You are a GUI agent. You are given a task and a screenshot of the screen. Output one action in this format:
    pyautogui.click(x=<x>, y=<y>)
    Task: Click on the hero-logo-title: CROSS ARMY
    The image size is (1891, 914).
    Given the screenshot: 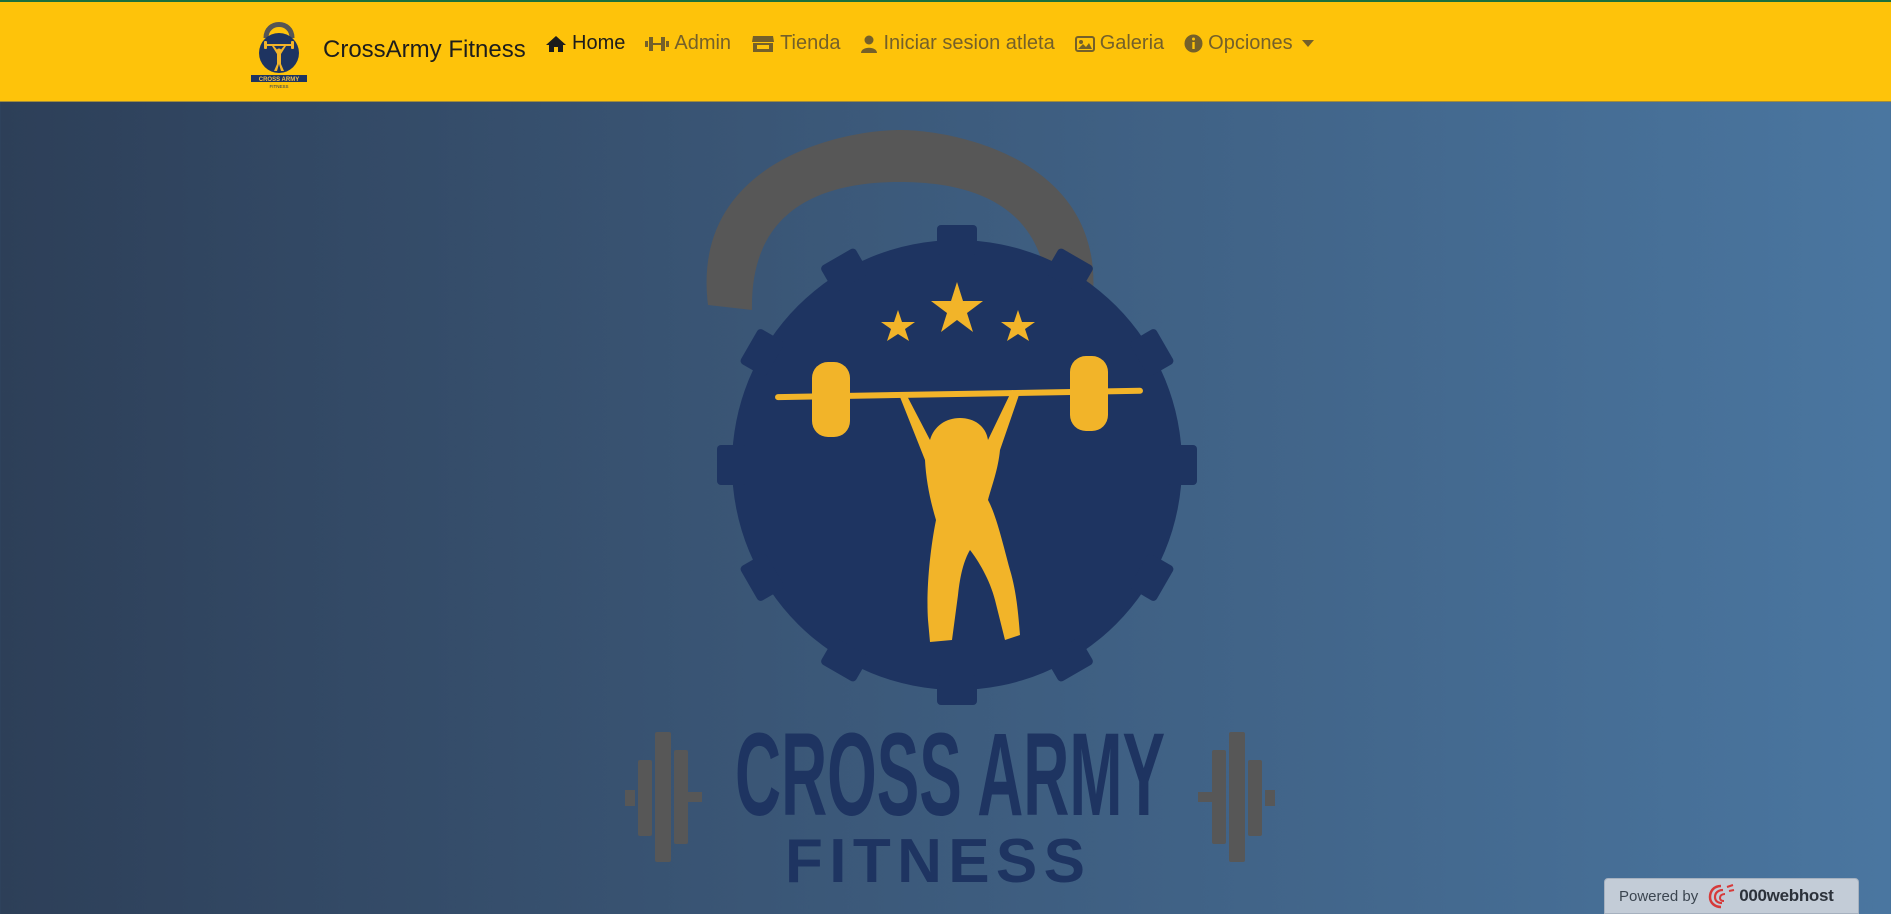 What is the action you would take?
    pyautogui.click(x=950, y=775)
    